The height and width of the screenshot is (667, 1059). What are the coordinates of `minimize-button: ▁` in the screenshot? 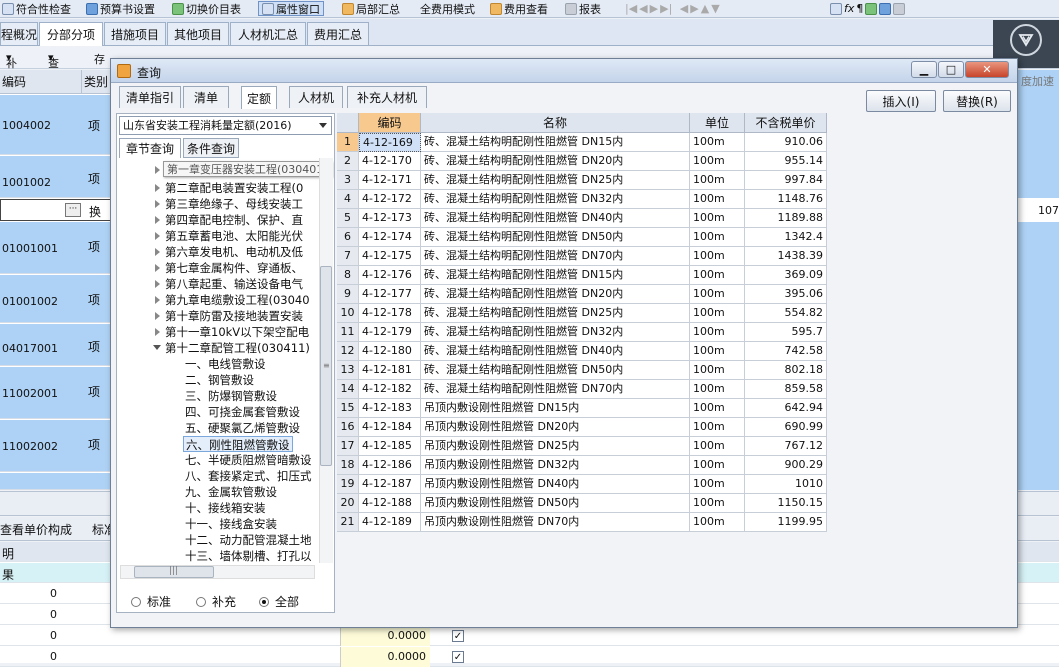 It's located at (924, 69).